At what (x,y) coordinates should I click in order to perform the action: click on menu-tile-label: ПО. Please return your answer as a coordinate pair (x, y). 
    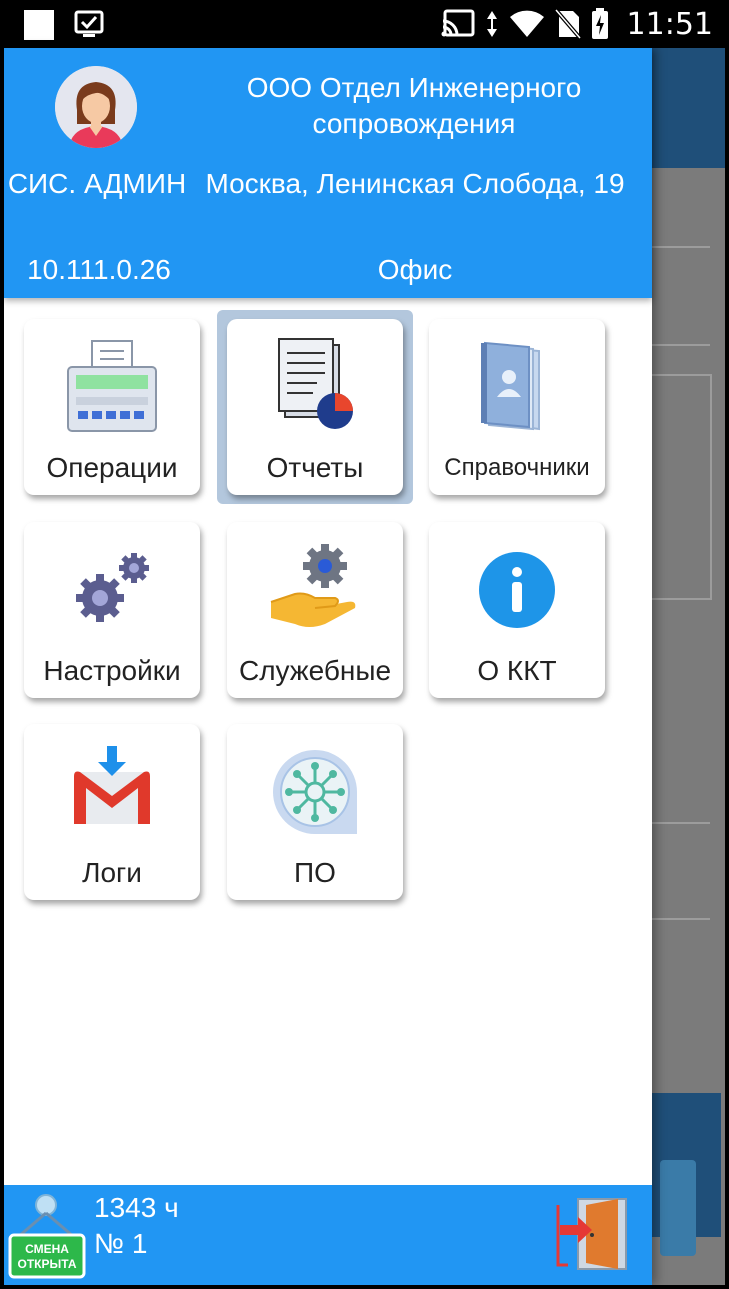
    Looking at the image, I should click on (315, 872).